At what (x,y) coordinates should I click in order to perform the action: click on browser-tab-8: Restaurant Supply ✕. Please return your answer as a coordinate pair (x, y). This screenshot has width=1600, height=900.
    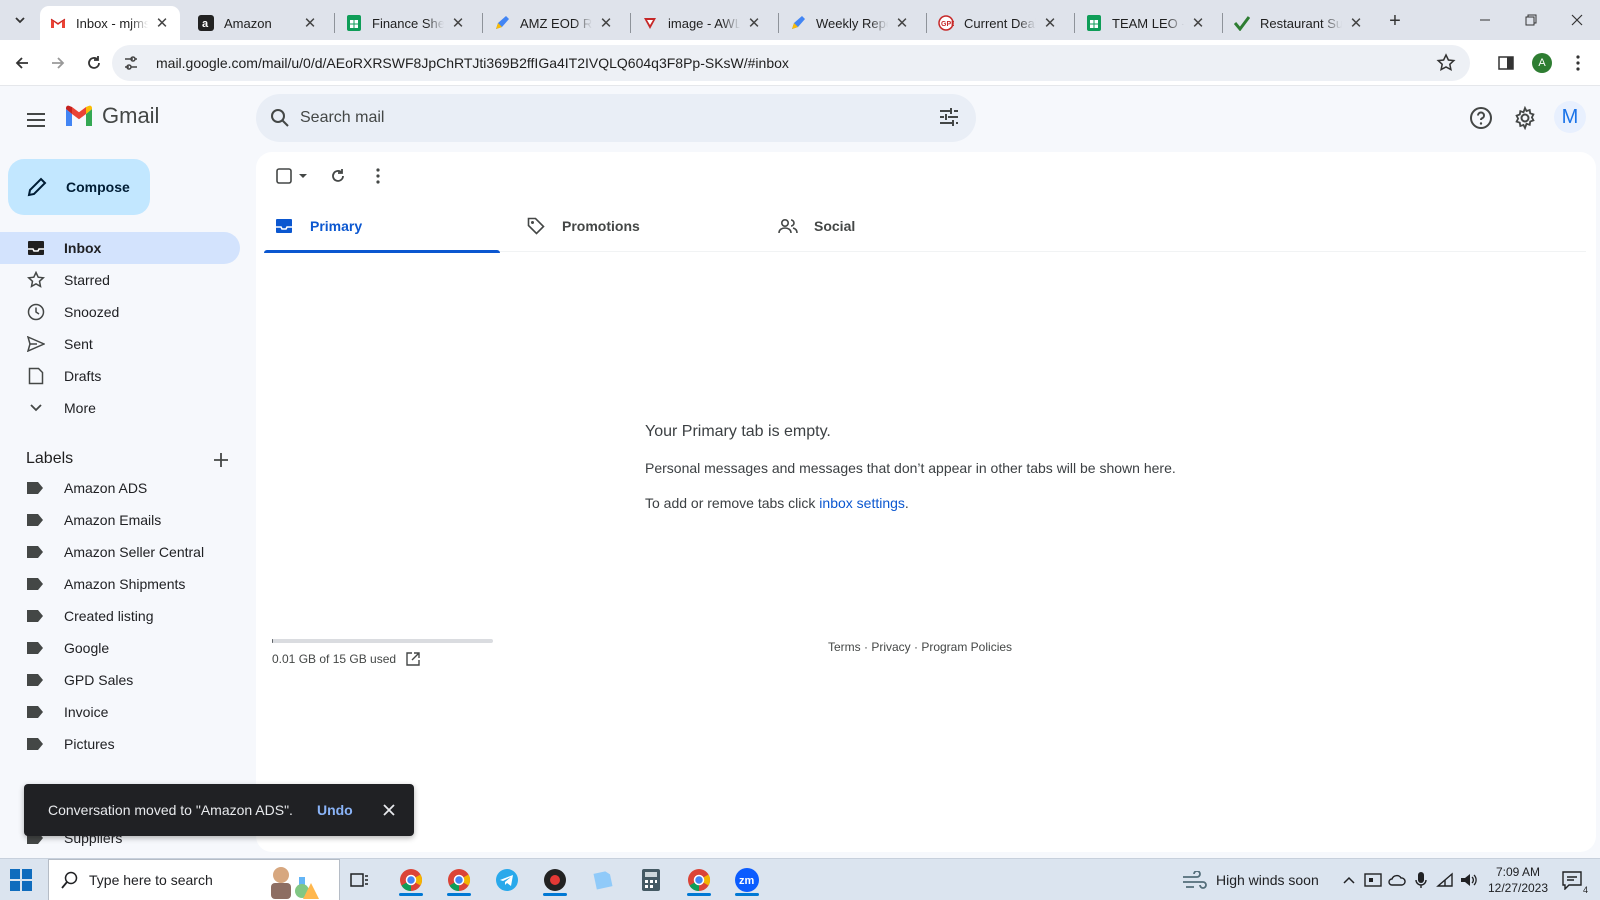
    Looking at the image, I should click on (1299, 23).